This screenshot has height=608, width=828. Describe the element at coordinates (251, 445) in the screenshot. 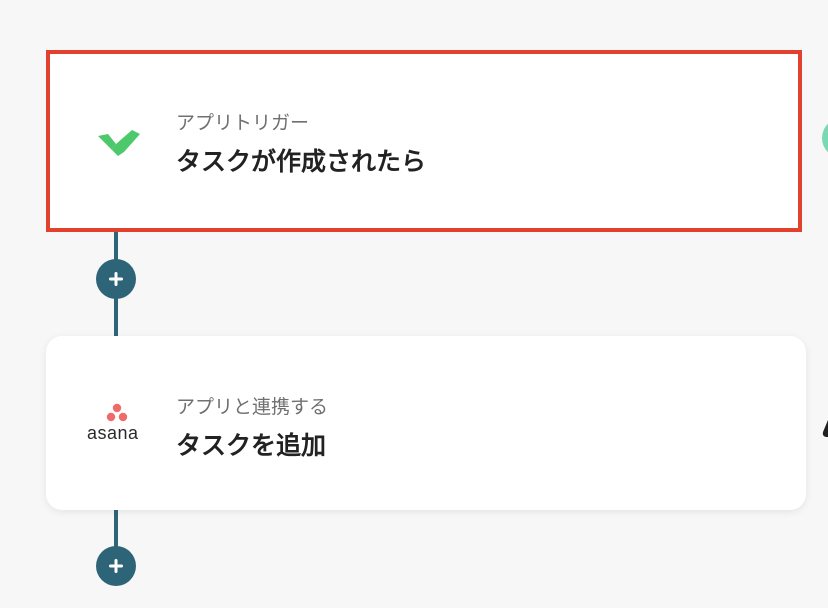

I see `step-title: タスクを追加` at that location.